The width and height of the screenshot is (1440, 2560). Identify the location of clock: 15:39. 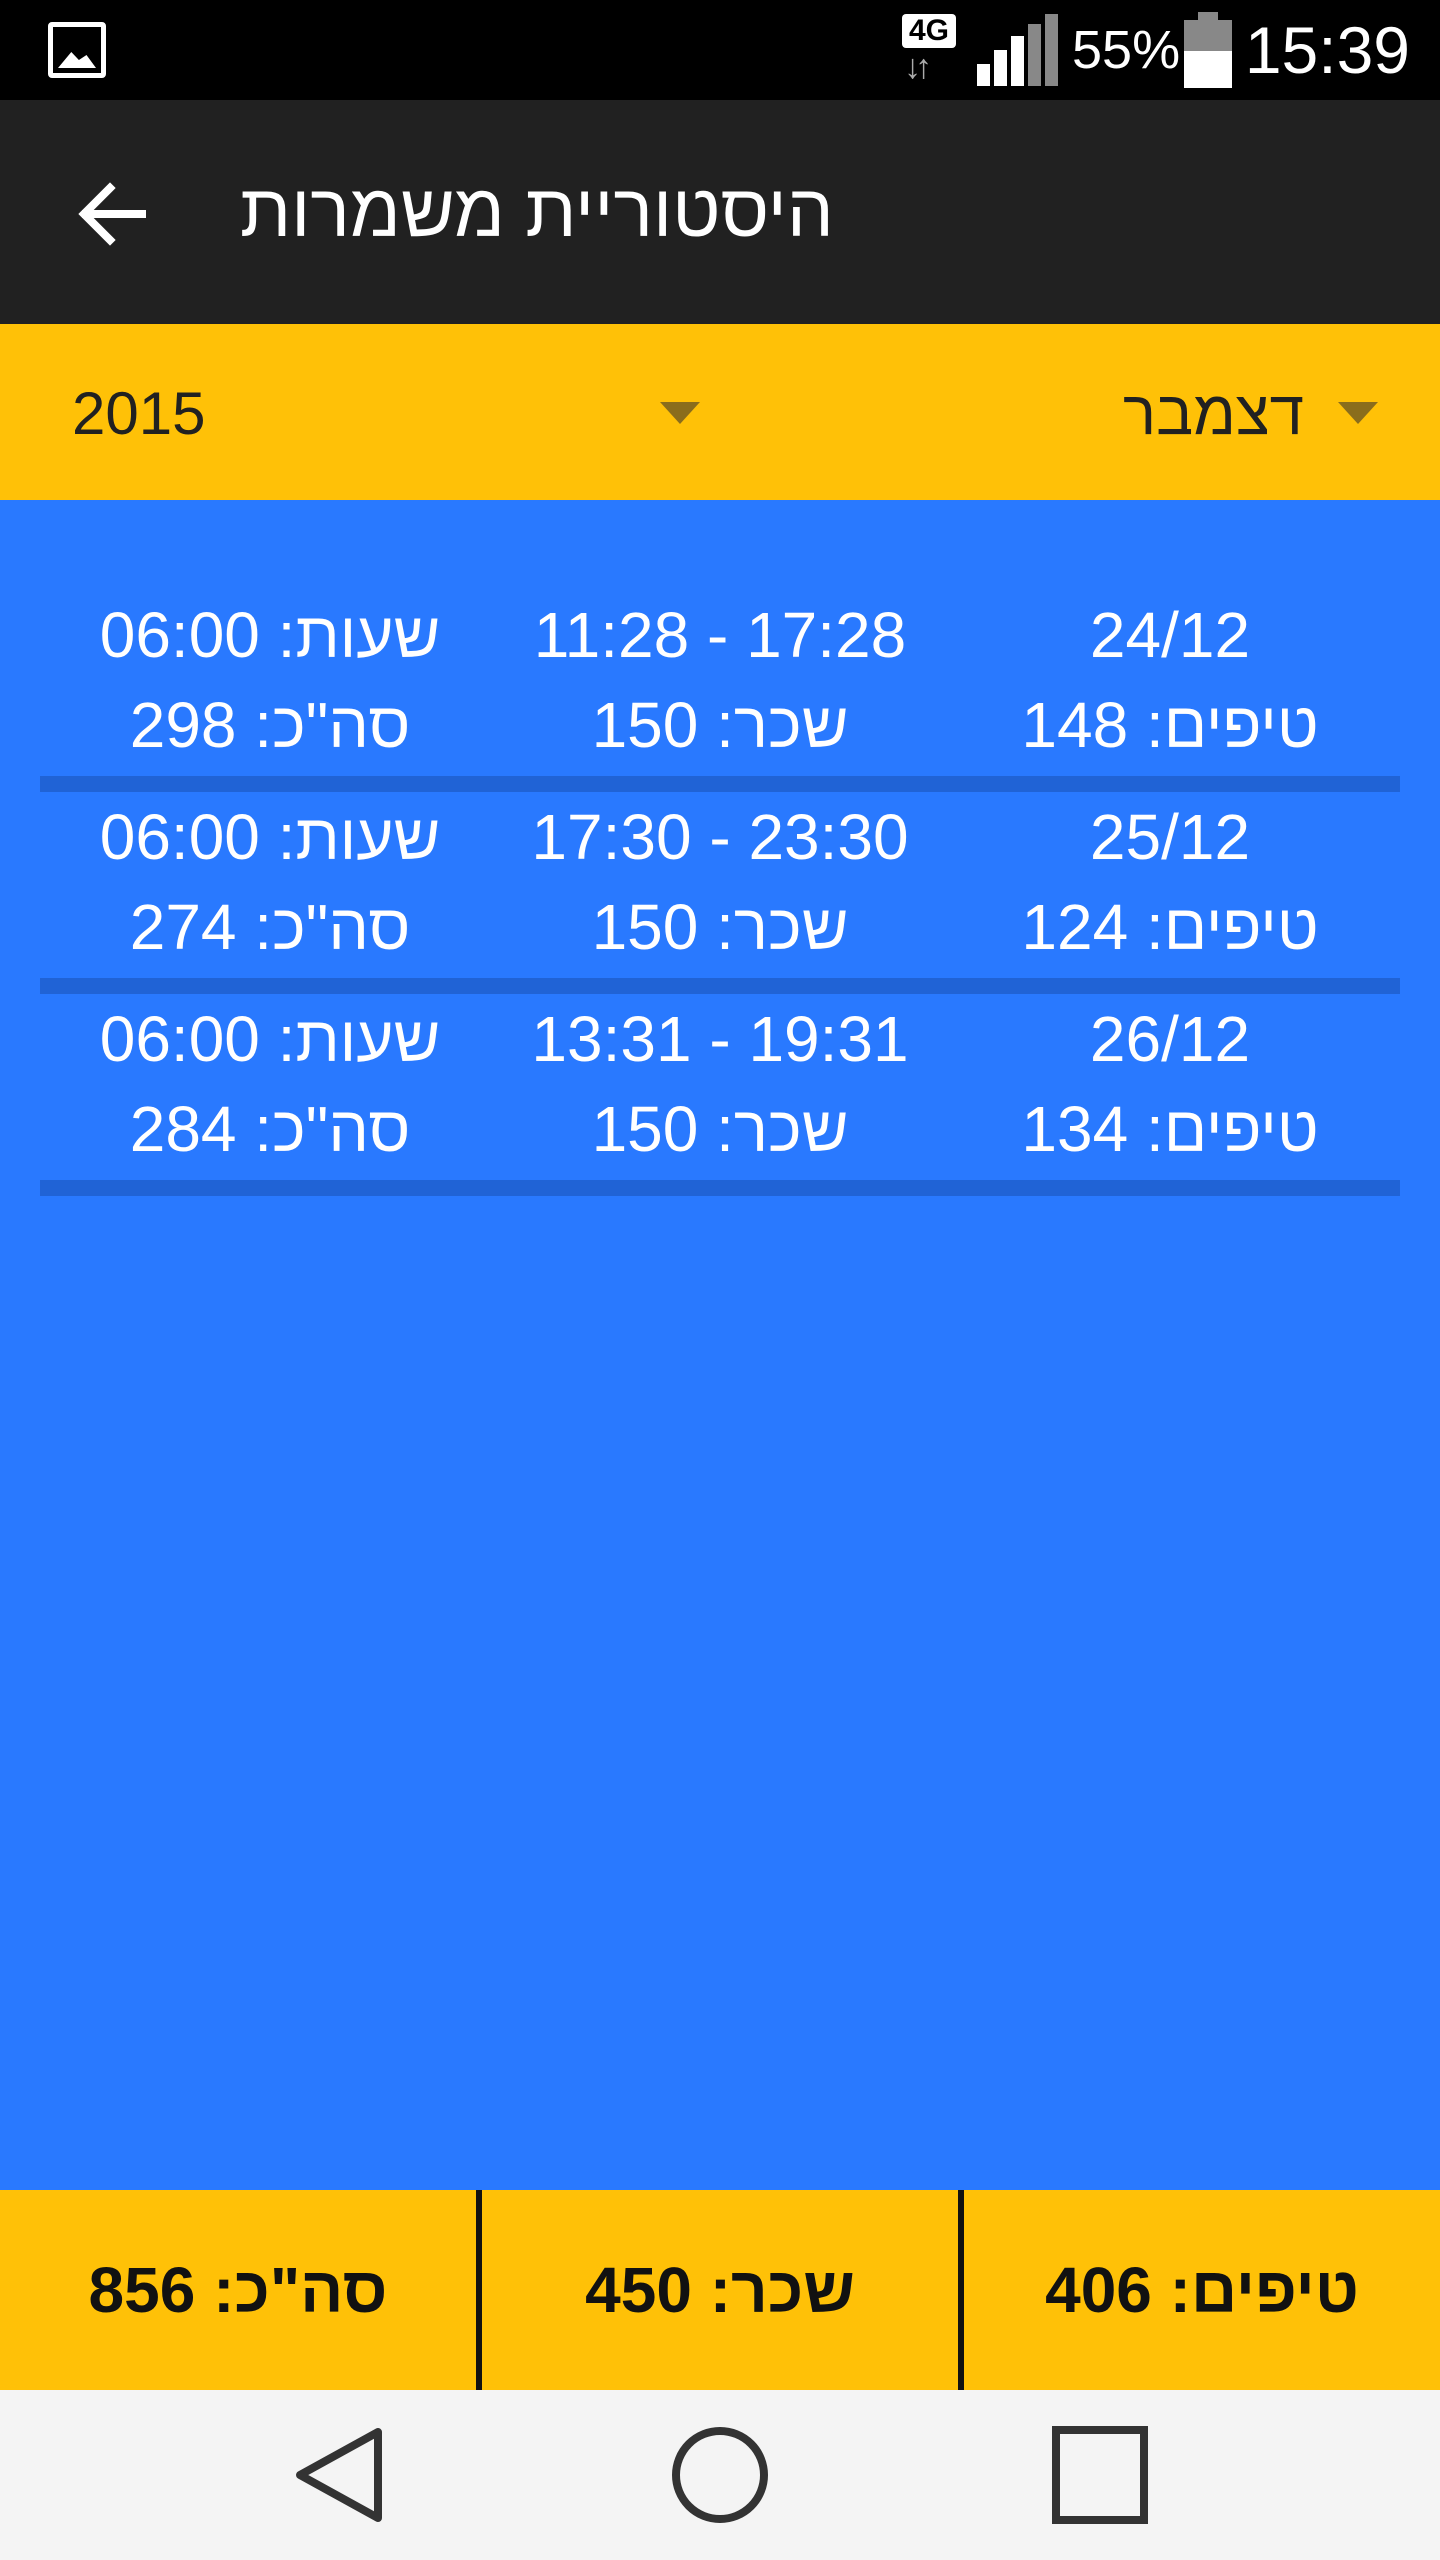
(1327, 50).